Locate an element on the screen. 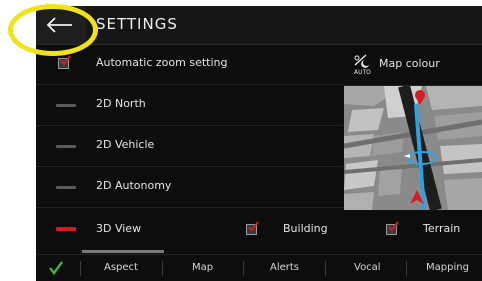  map-colour-button: AUTO Map colour is located at coordinates (413, 65).